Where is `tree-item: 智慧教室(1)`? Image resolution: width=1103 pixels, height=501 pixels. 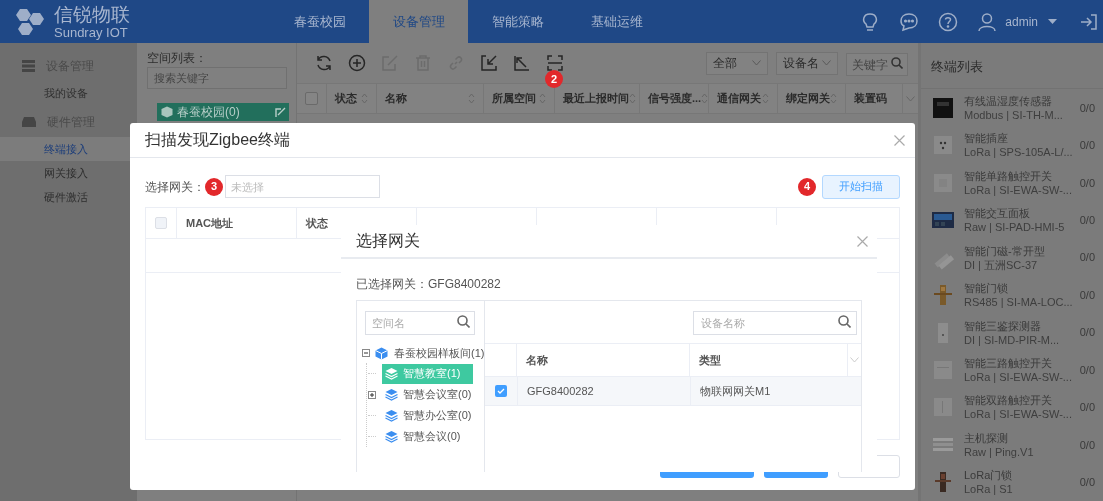 tree-item: 智慧教室(1) is located at coordinates (427, 373).